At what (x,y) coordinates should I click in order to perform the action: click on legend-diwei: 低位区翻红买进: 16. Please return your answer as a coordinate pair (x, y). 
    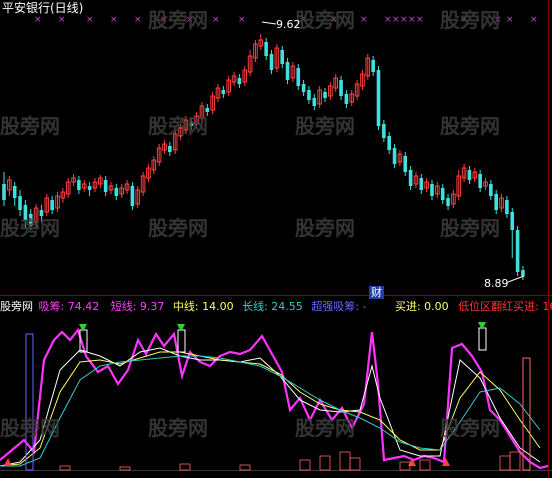
    Looking at the image, I should click on (505, 306).